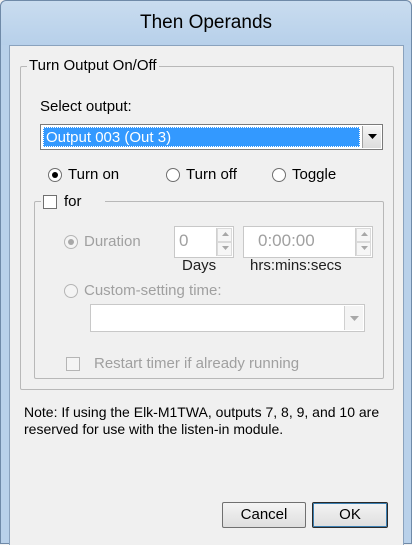  What do you see at coordinates (55, 175) in the screenshot?
I see `turn-on-radio` at bounding box center [55, 175].